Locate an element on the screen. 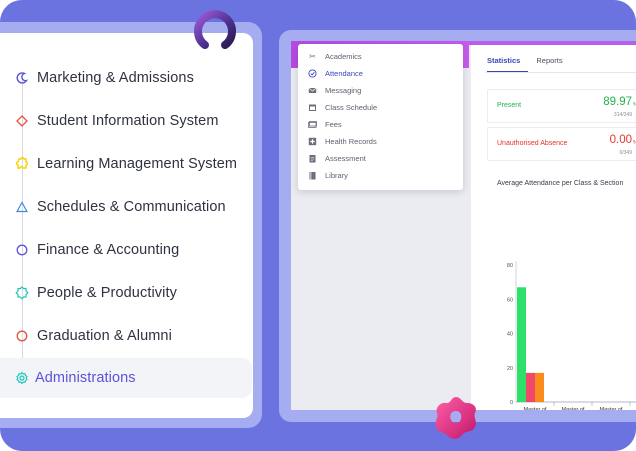  module-learning-management: Learning Management System is located at coordinates (126, 164).